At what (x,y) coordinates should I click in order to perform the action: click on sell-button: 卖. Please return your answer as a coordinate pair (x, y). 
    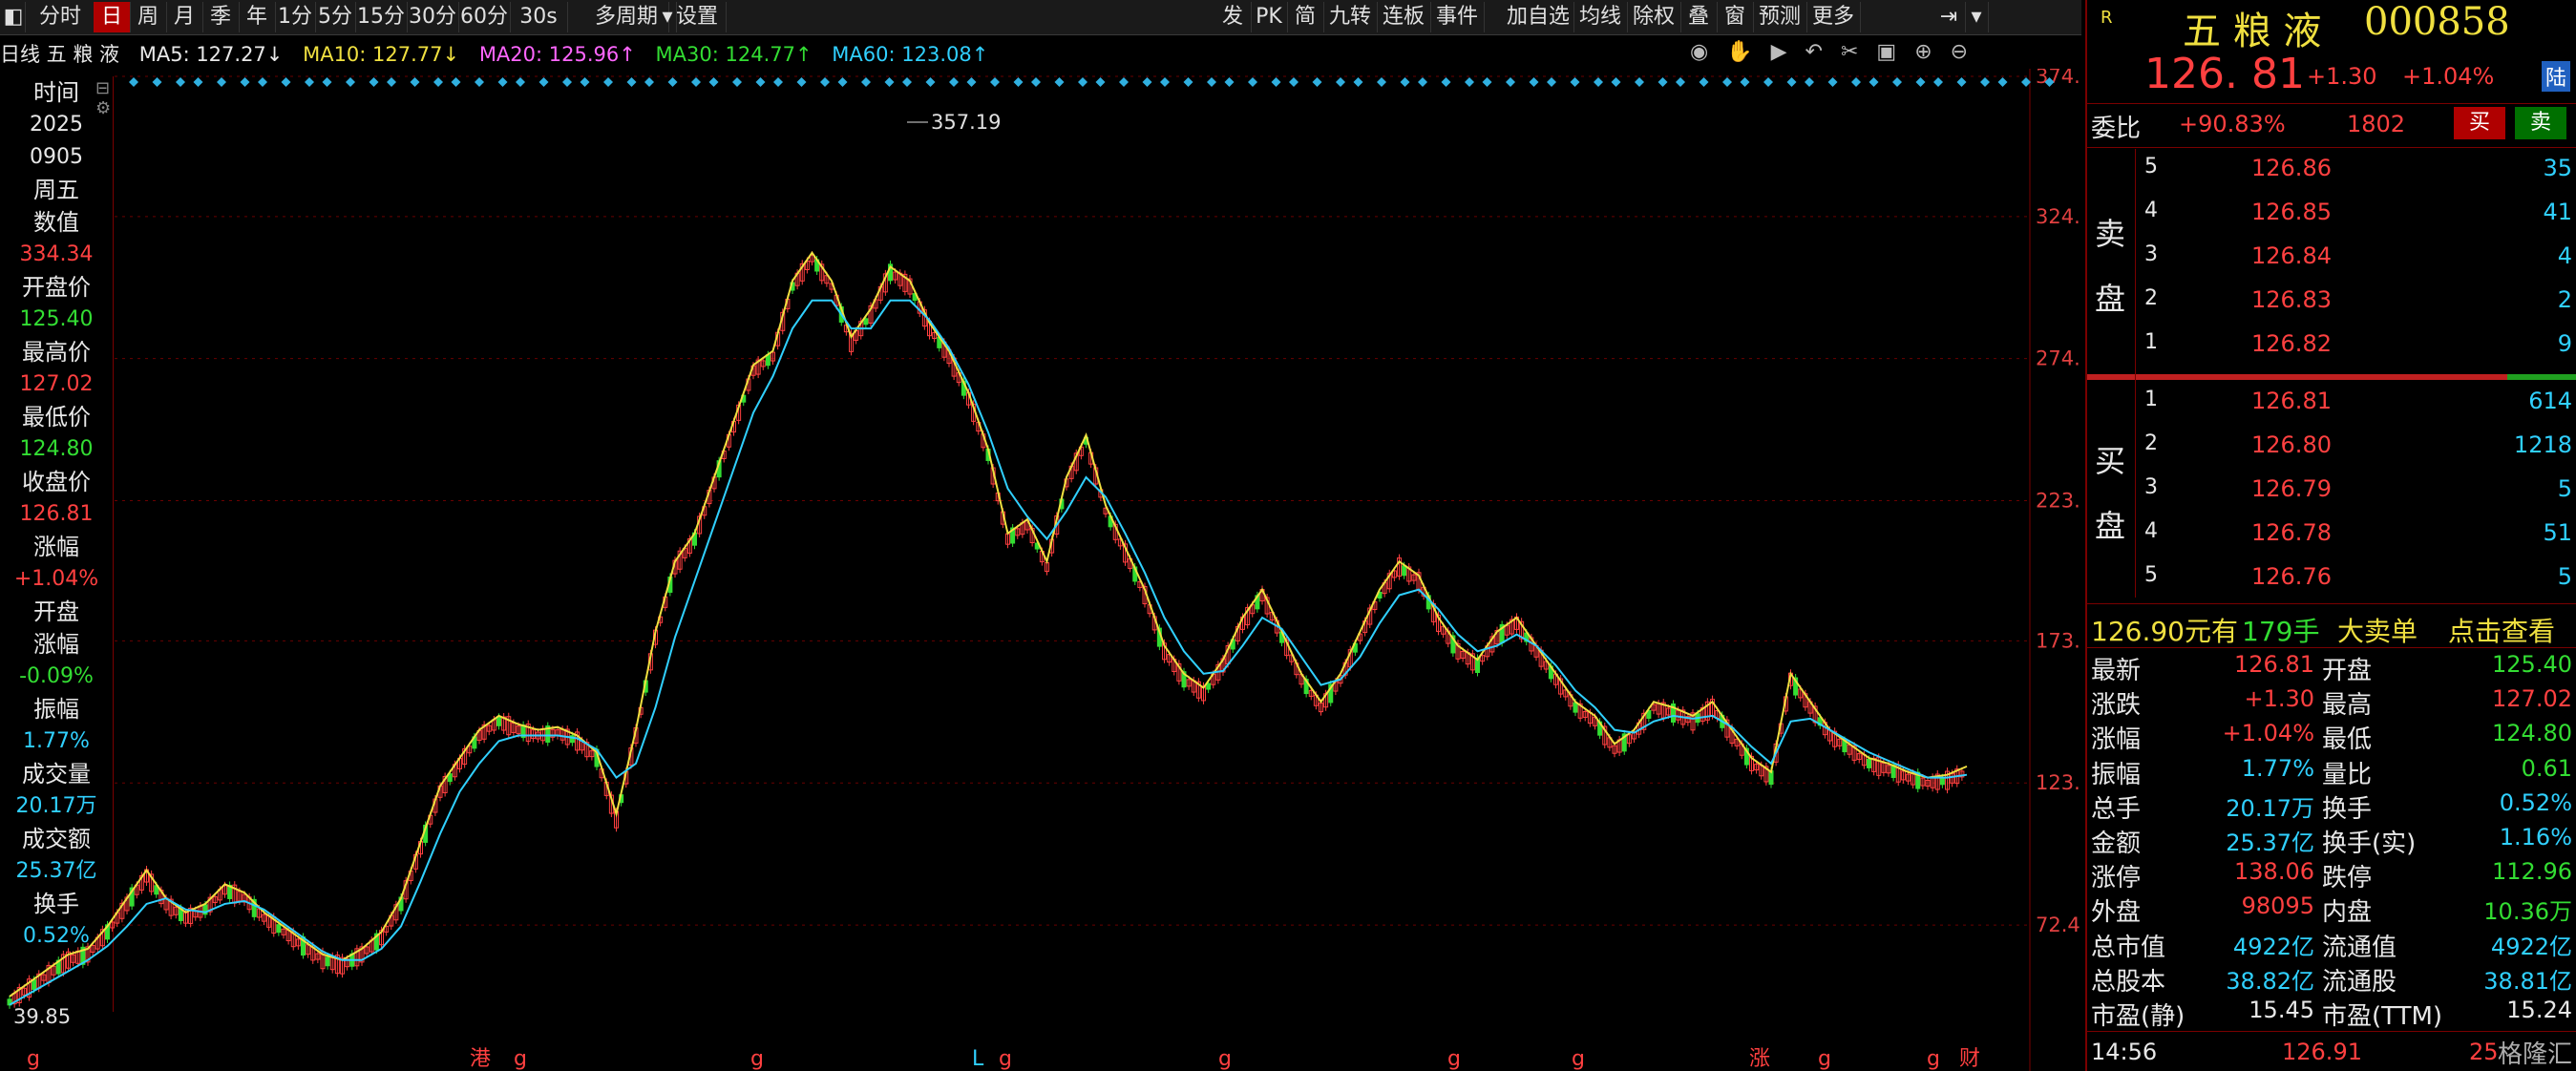
    Looking at the image, I should click on (2540, 123).